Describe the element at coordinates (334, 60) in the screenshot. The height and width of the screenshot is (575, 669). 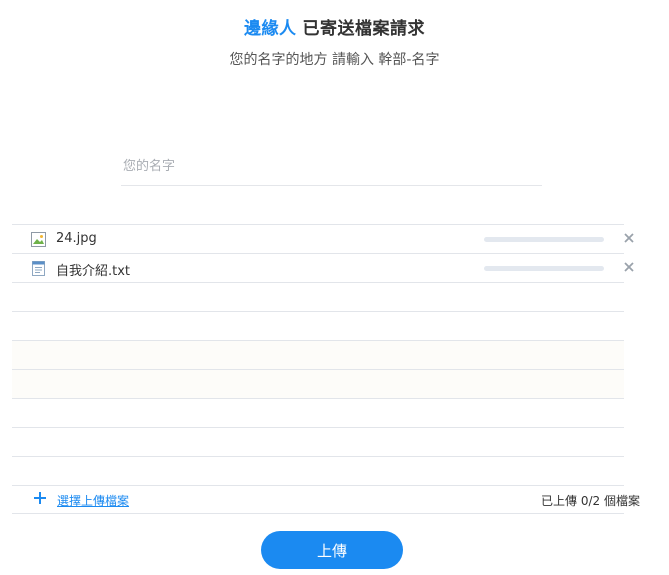
I see `instruction-subtitle: 您的名字的地方 請輸入 幹部-名字` at that location.